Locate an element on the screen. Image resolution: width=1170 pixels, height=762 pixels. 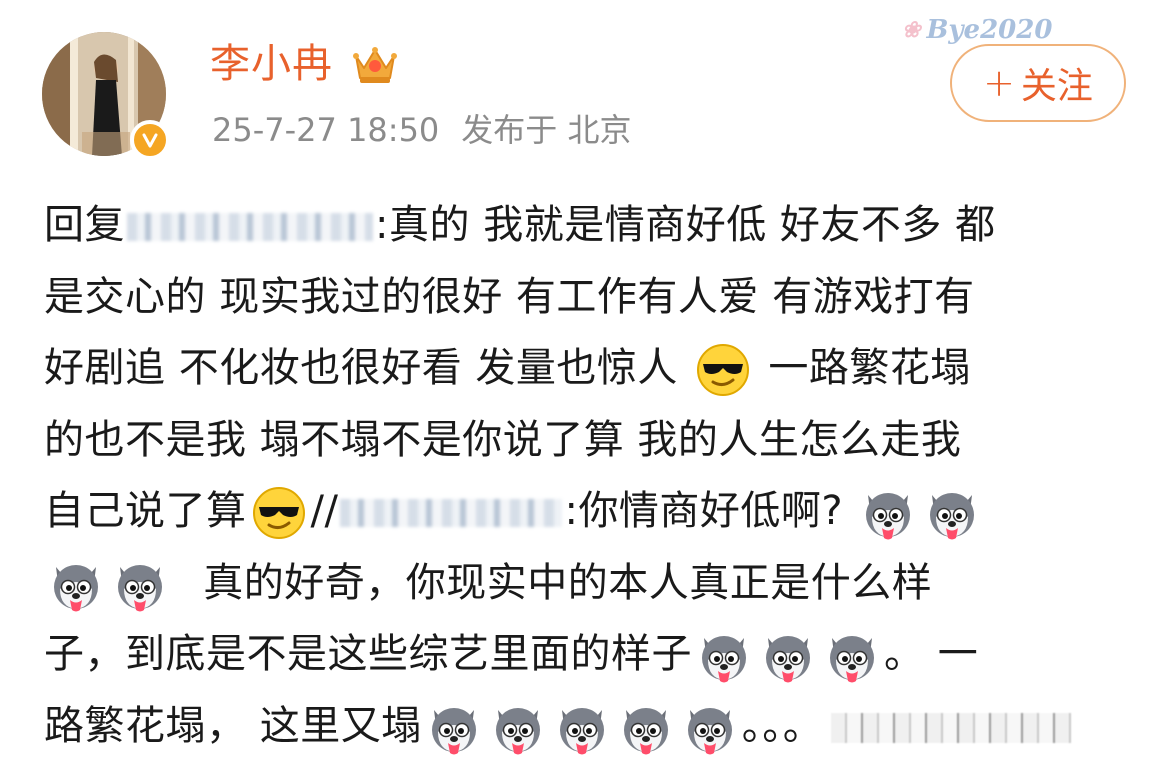
body-text: 好剧追 不化妆也很好看 发量也惊人 is located at coordinates (361, 368).